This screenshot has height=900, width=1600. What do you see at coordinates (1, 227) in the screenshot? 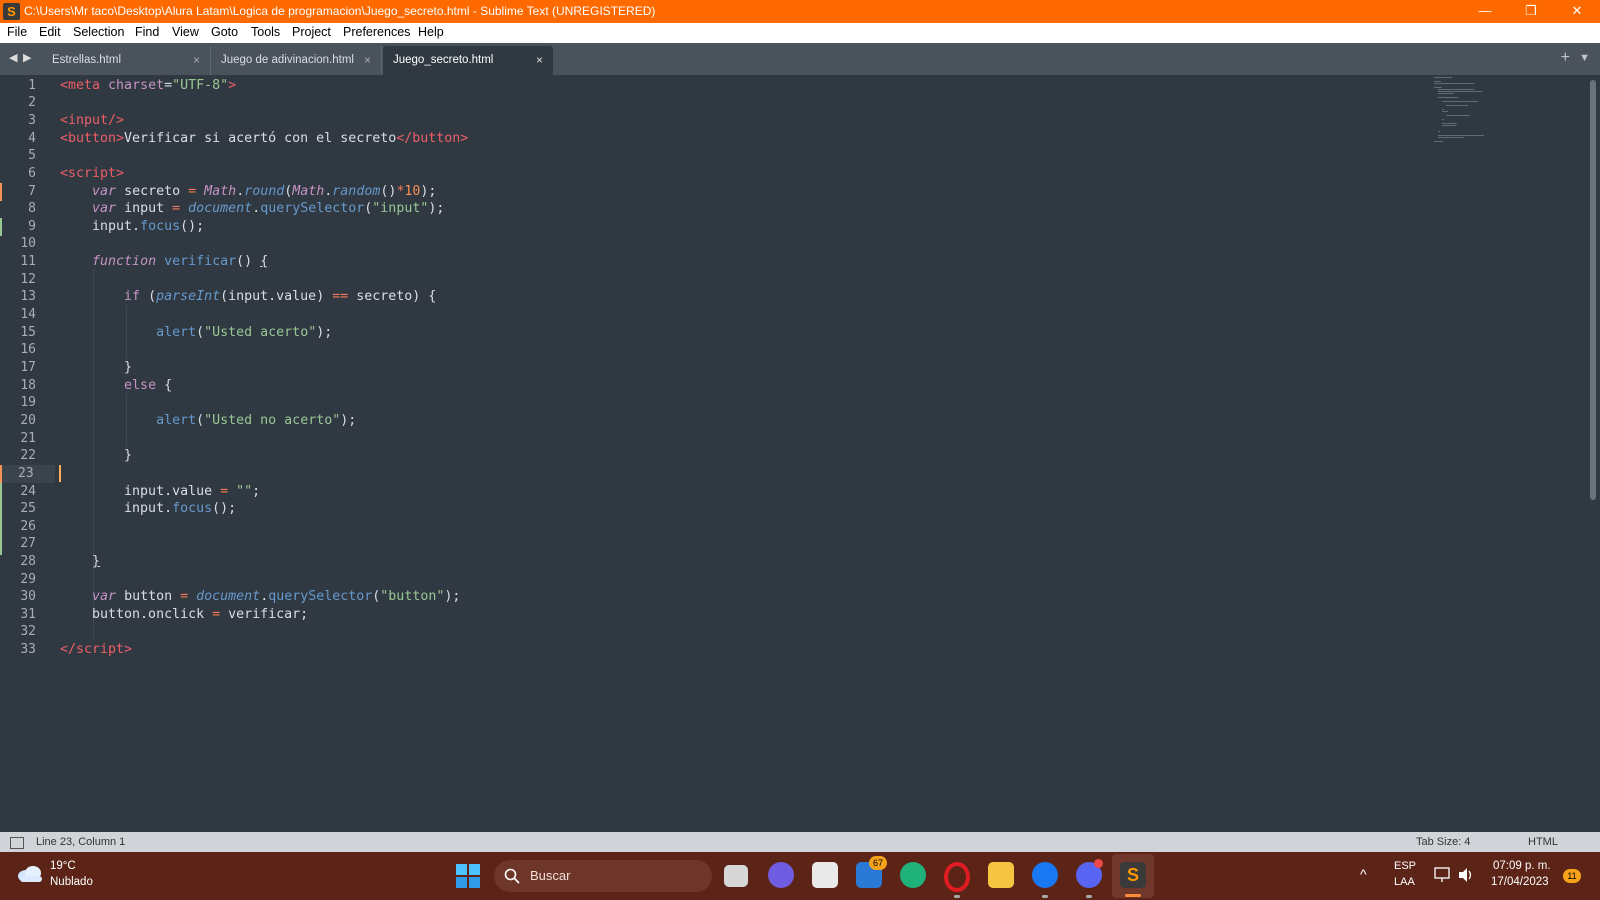
I see `added-line-marker` at bounding box center [1, 227].